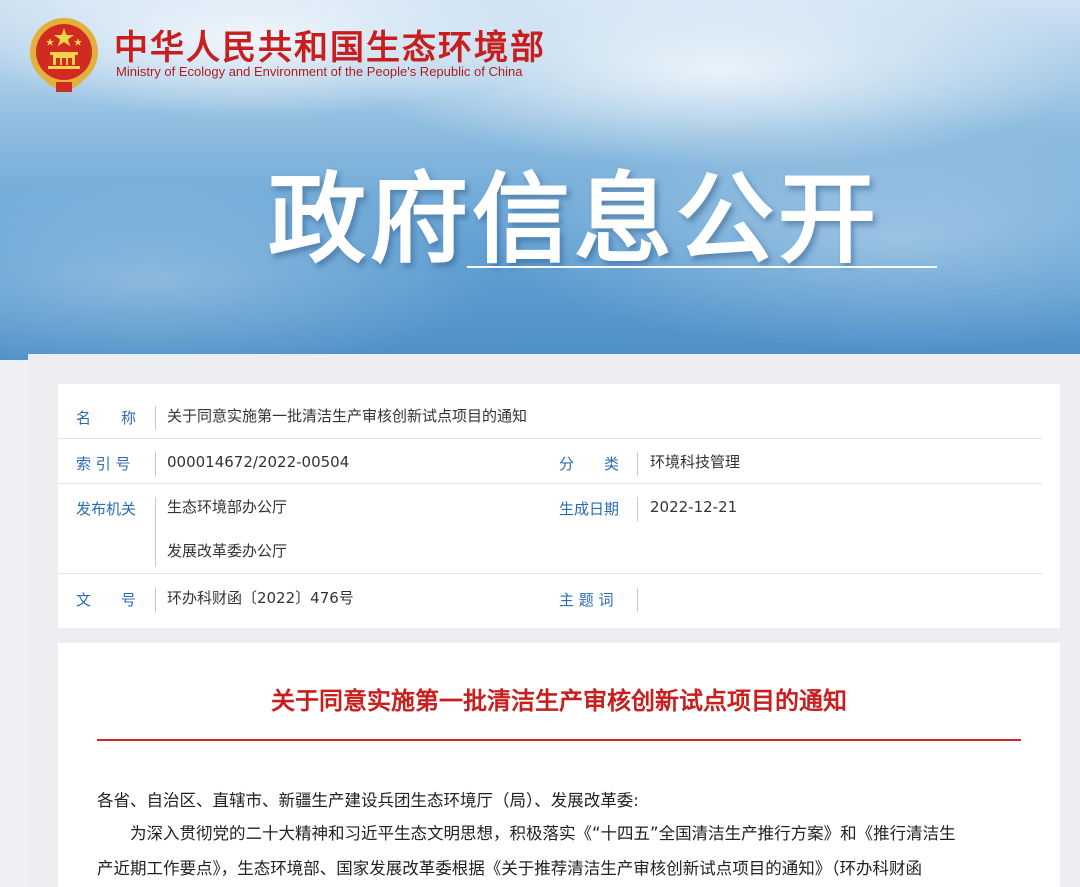 This screenshot has height=887, width=1080. What do you see at coordinates (559, 740) in the screenshot?
I see `title-rule` at bounding box center [559, 740].